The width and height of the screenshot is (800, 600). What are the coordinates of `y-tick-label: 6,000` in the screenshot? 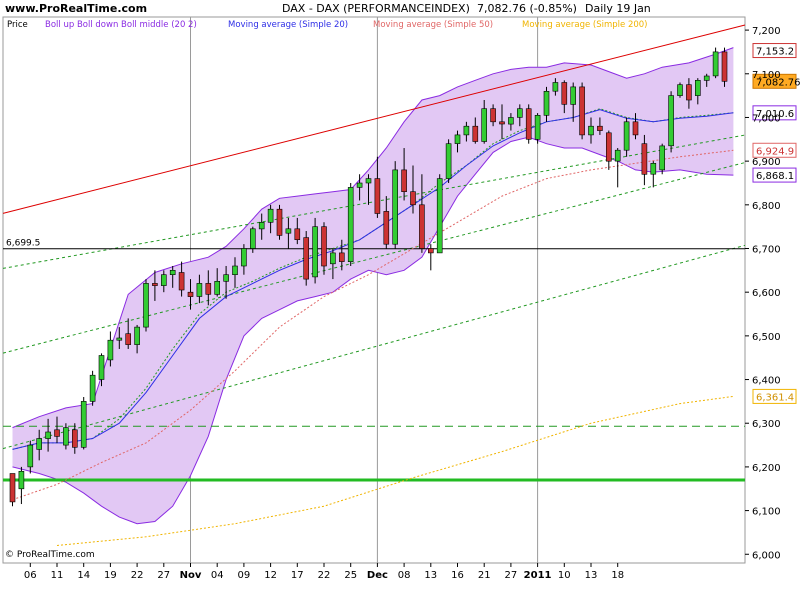 It's located at (766, 555).